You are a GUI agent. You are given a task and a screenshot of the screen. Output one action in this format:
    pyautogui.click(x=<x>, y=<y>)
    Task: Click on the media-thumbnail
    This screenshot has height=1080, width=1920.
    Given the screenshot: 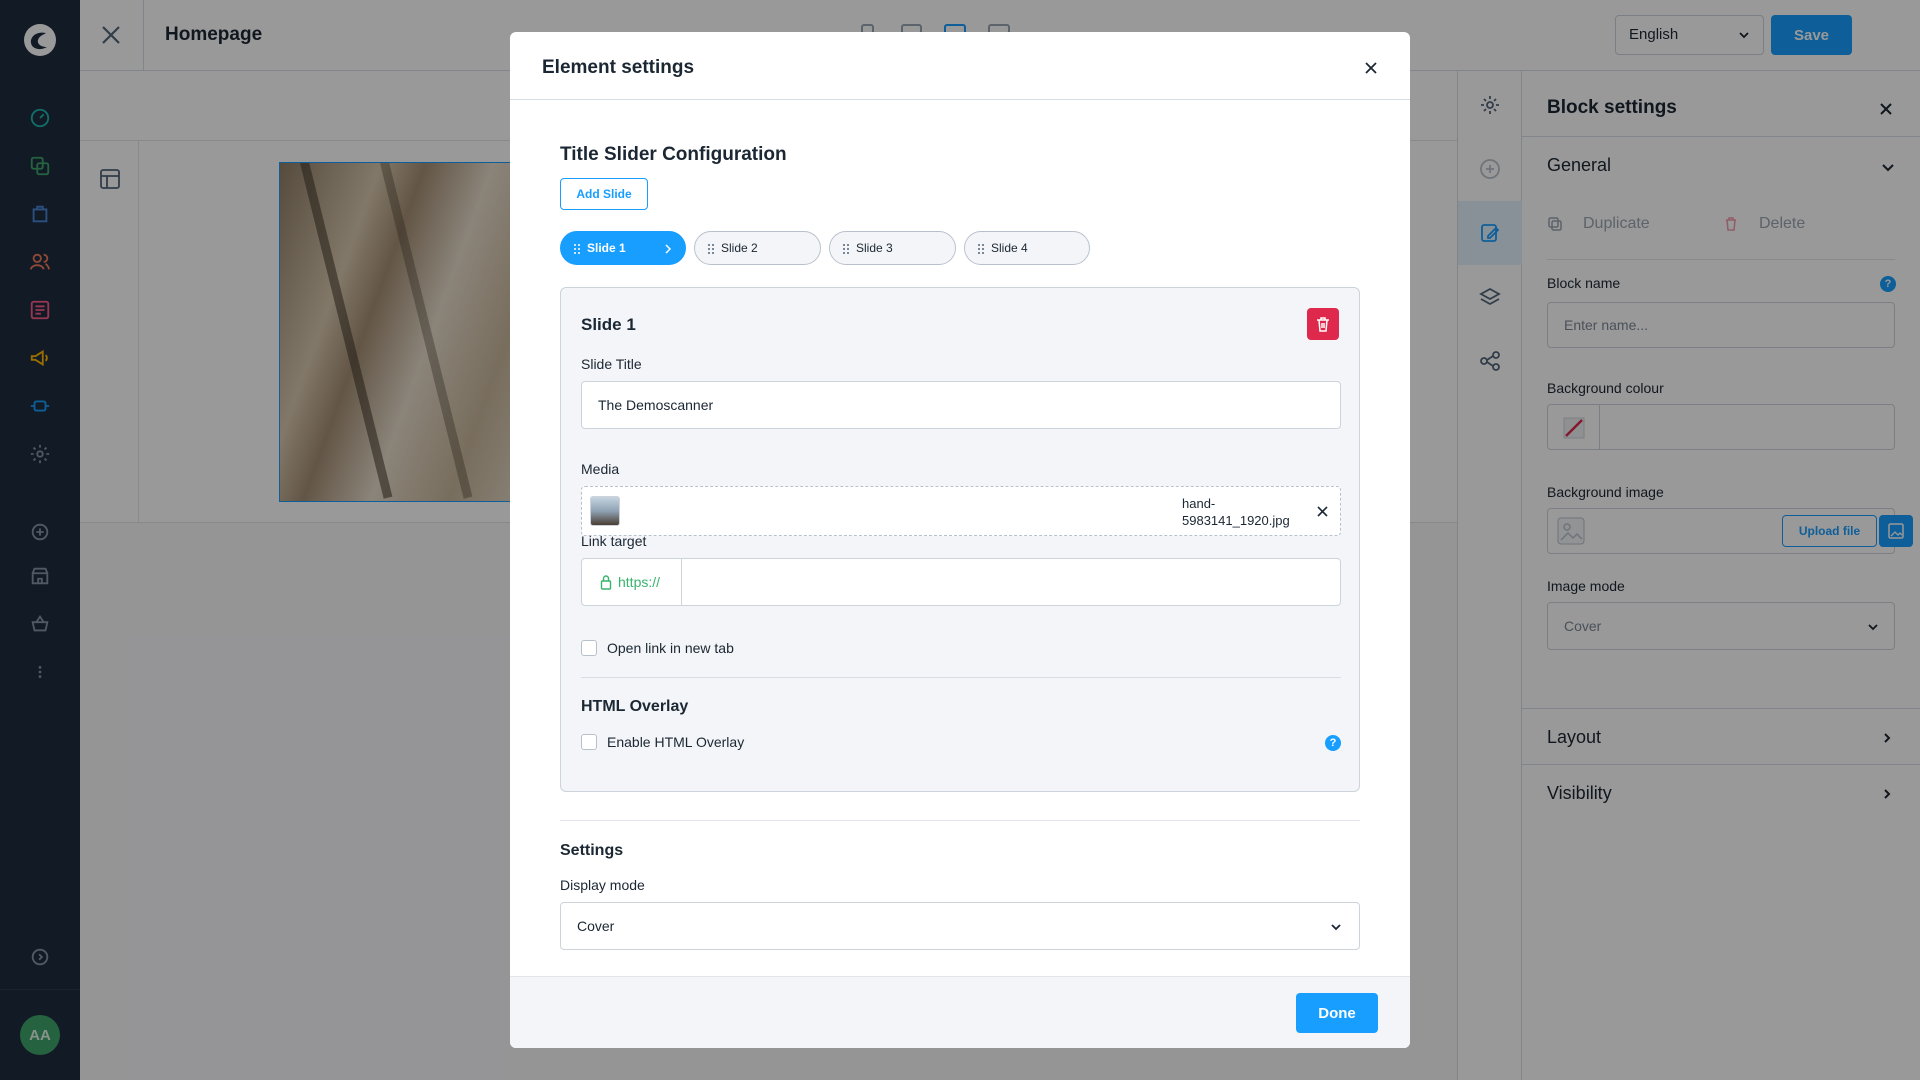 What is the action you would take?
    pyautogui.click(x=605, y=511)
    